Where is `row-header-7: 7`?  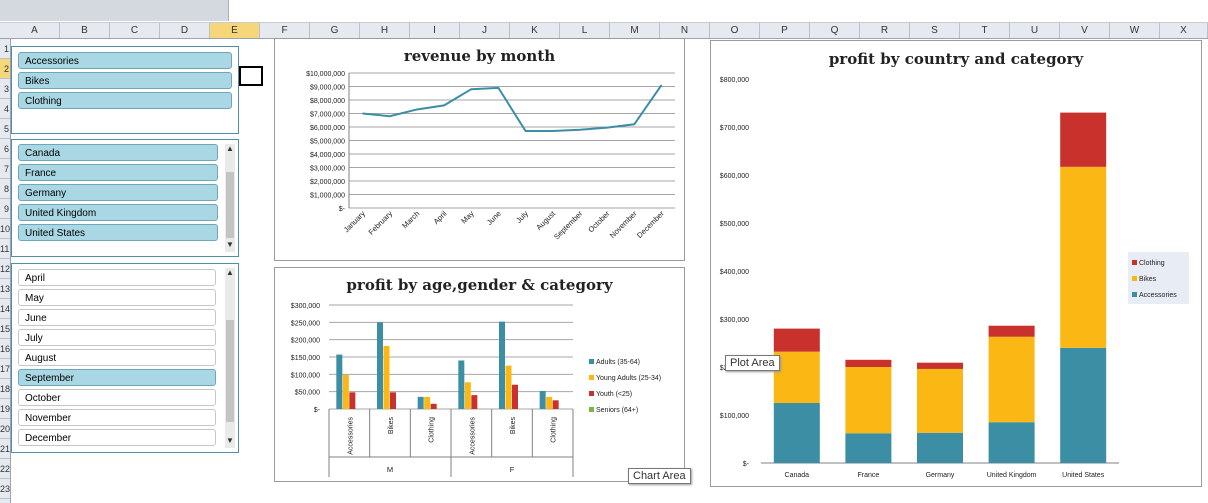
row-header-7: 7 is located at coordinates (5, 169).